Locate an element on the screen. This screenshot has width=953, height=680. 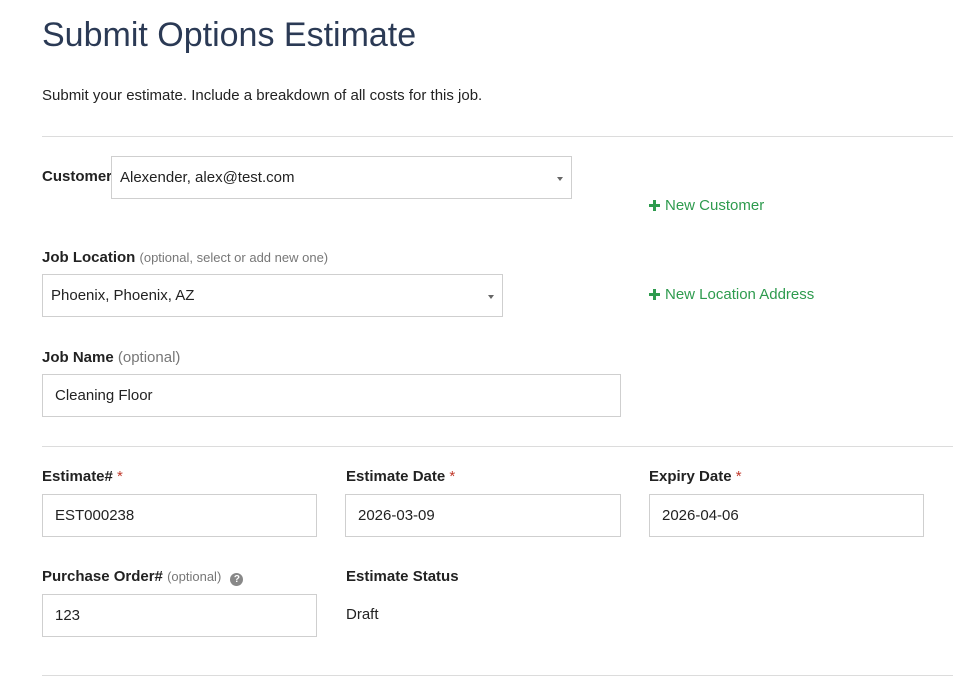
purchase-order-hint: (optional) is located at coordinates (194, 576).